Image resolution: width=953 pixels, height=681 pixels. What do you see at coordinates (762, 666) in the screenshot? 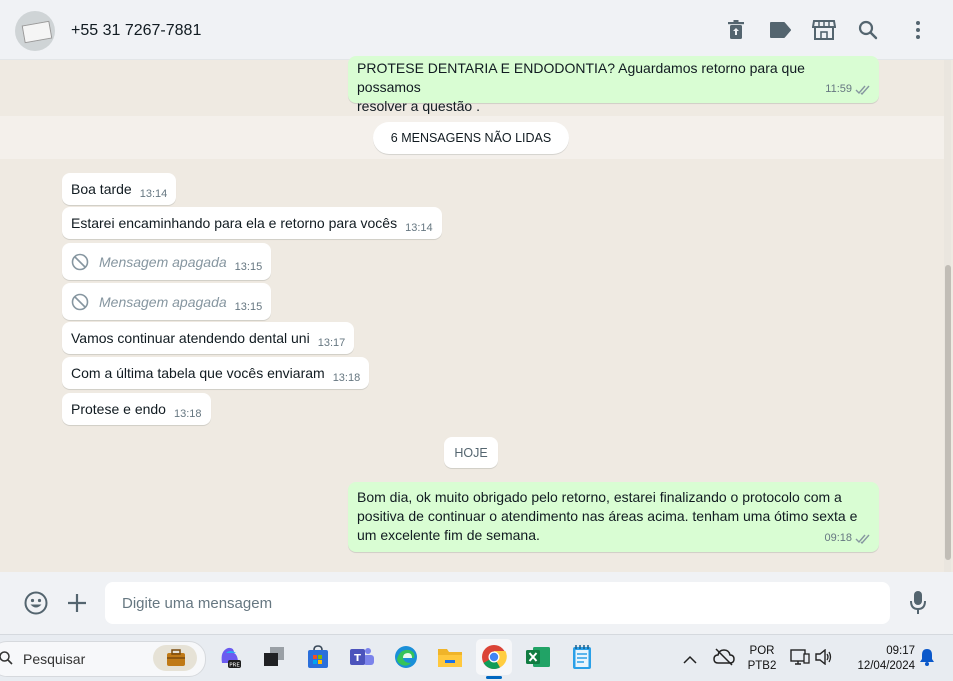
I see `keyboard-layout: PTB2` at bounding box center [762, 666].